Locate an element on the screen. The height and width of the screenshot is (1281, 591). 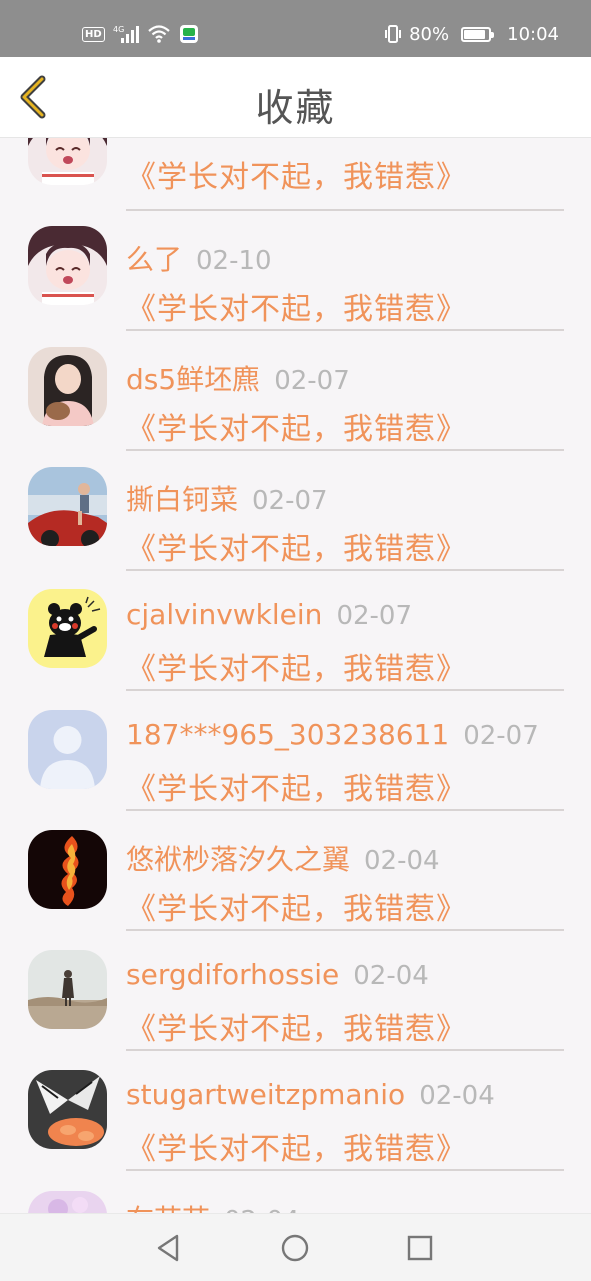
wifi-icon is located at coordinates (158, 34).